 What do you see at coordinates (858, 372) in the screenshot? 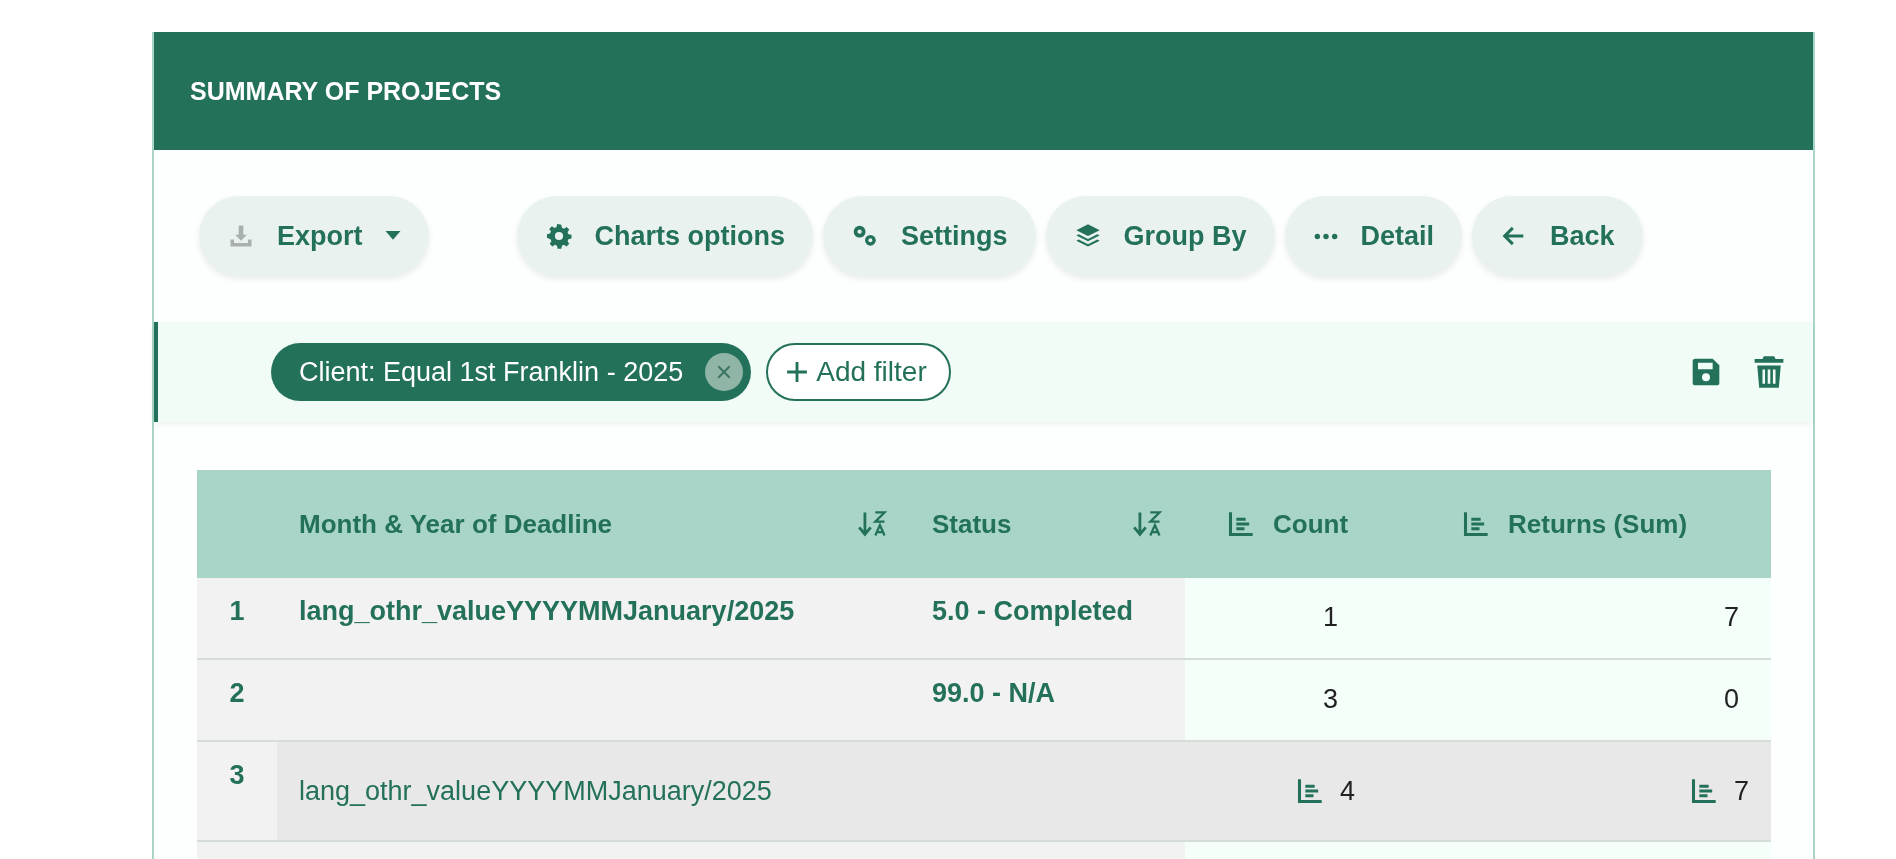
I see `add-filter-button: Add filter` at bounding box center [858, 372].